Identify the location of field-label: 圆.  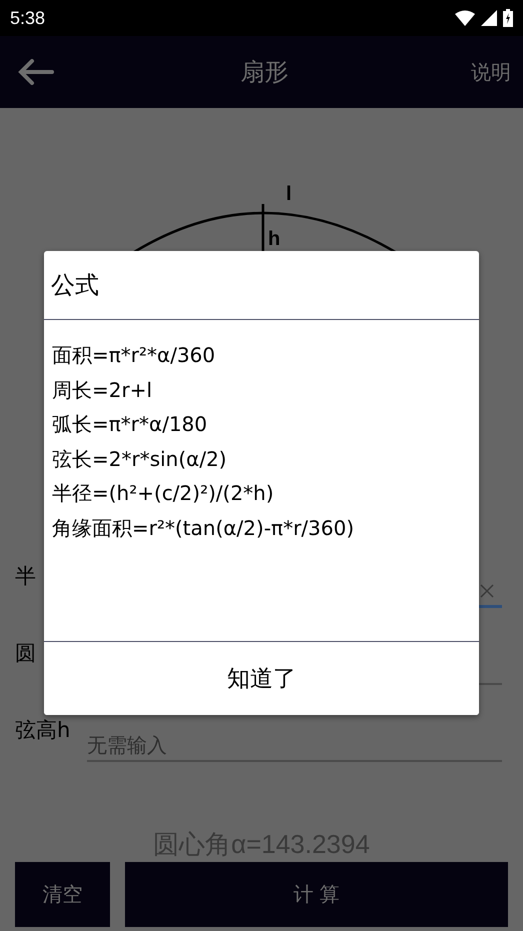
(26, 653).